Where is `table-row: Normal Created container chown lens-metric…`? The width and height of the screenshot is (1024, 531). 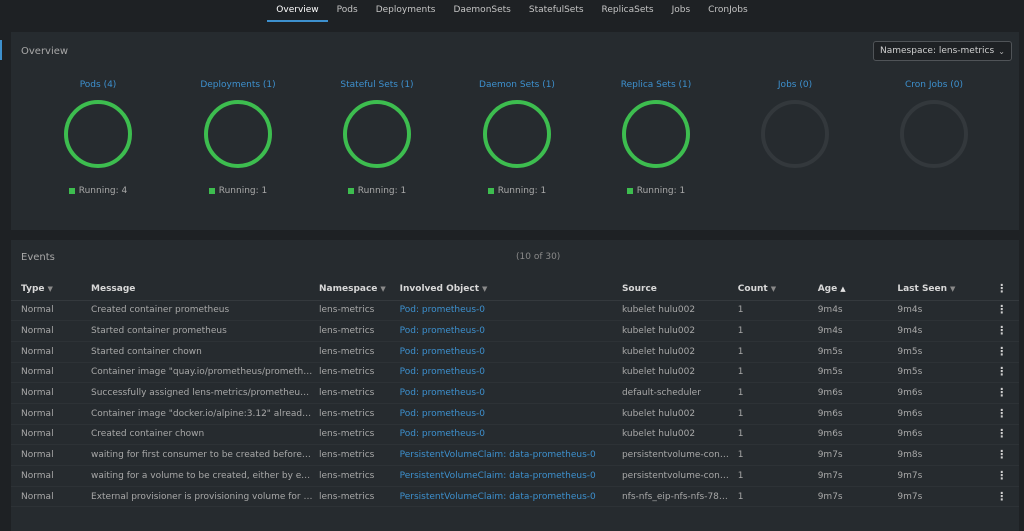 table-row: Normal Created container chown lens-metric… is located at coordinates (515, 435).